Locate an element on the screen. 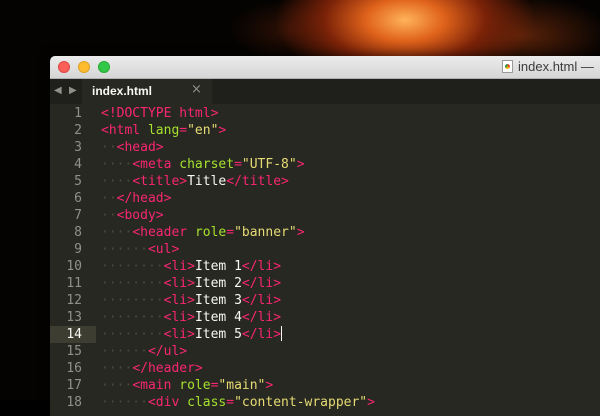 This screenshot has width=600, height=416. tab-label: index.html is located at coordinates (122, 91).